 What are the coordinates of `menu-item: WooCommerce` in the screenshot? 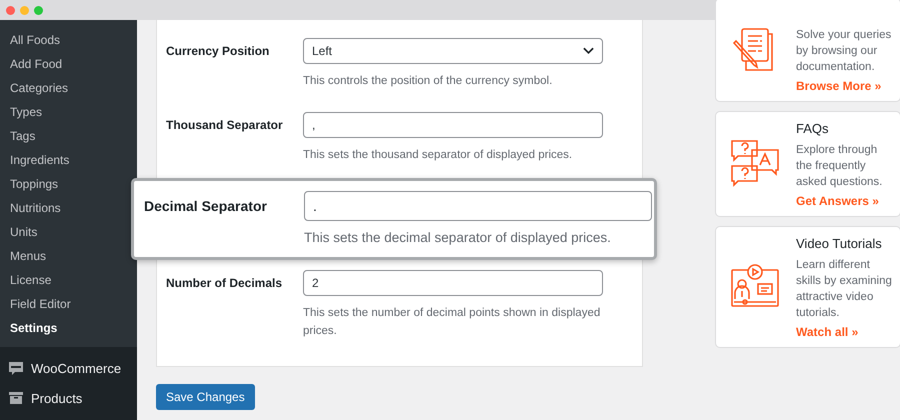 It's located at (76, 368).